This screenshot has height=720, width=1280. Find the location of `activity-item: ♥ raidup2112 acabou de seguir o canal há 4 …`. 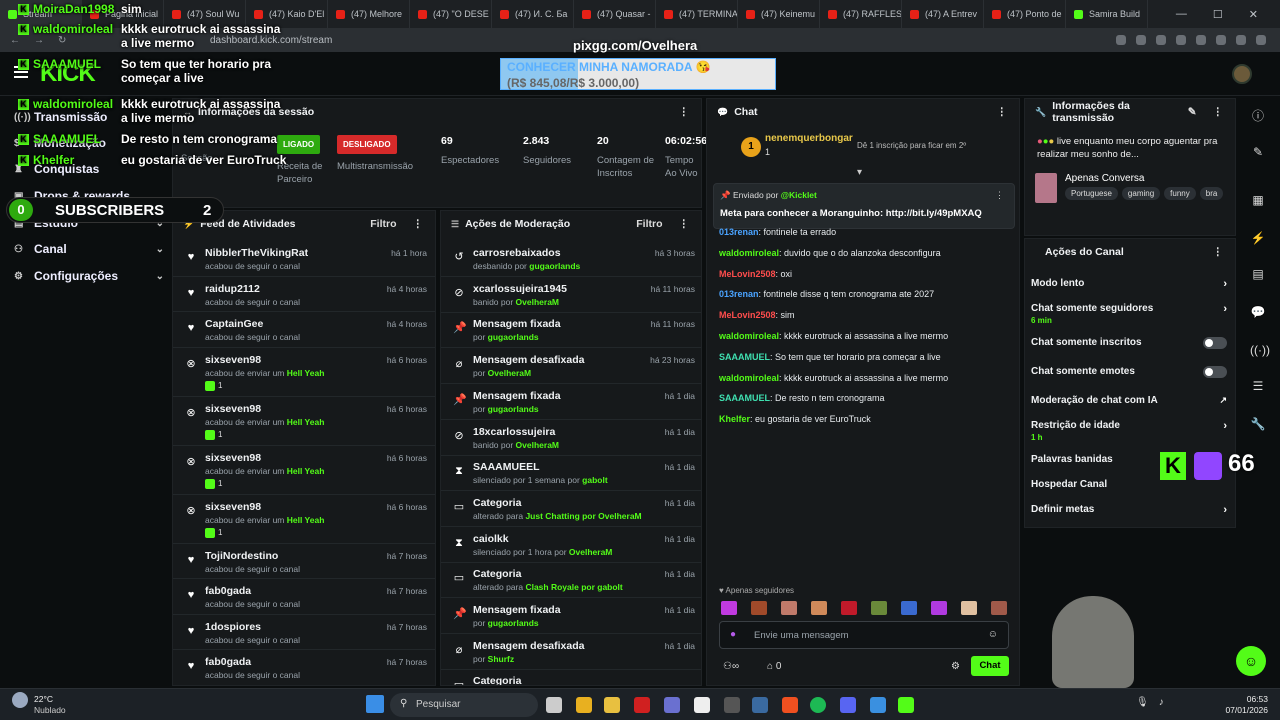

activity-item: ♥ raidup2112 acabou de seguir o canal há 4 … is located at coordinates (304, 294).